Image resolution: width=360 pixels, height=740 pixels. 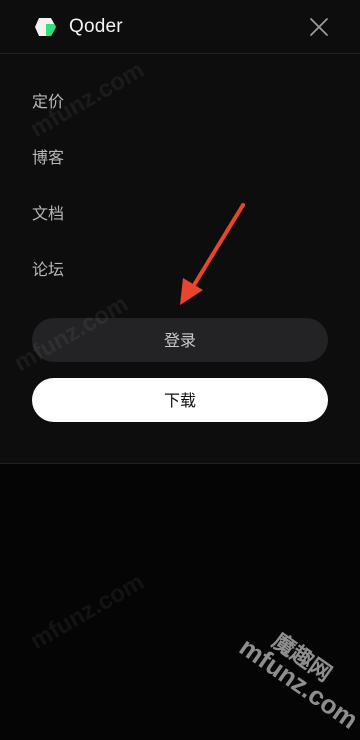 I want to click on watermark-cn-text: 魔趣网, so click(x=301, y=658).